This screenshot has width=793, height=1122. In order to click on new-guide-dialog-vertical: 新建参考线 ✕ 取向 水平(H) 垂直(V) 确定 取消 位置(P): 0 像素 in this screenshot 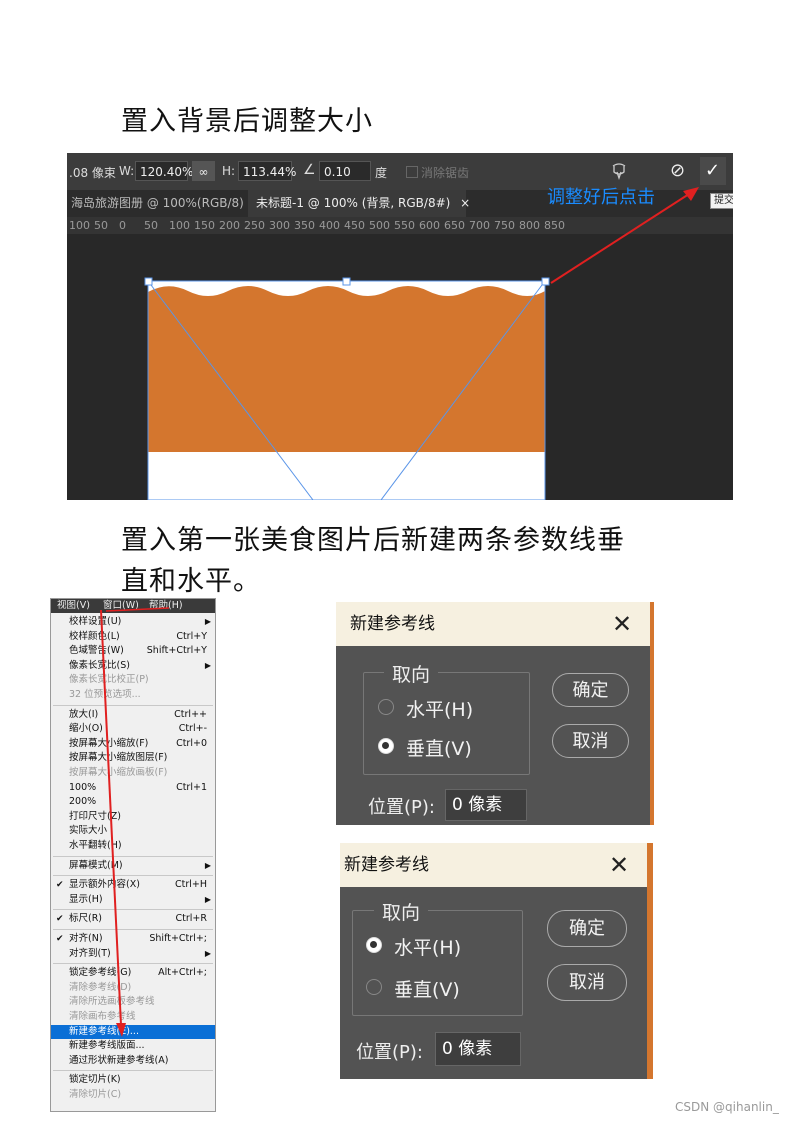, I will do `click(495, 713)`.